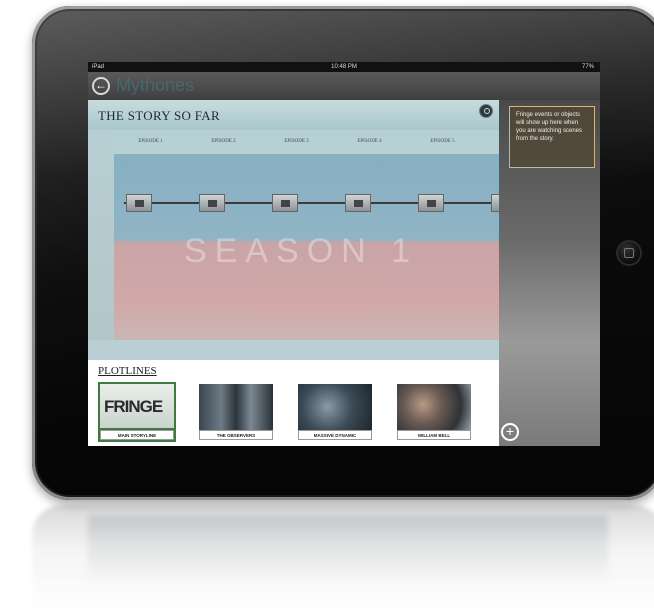 The height and width of the screenshot is (612, 654). I want to click on plotline-card-main-storyline: FRINGE MAIN STORYLINE, so click(137, 412).